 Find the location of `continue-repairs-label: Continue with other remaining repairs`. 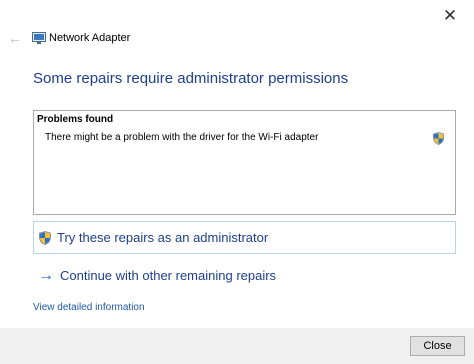

continue-repairs-label: Continue with other remaining repairs is located at coordinates (168, 275).